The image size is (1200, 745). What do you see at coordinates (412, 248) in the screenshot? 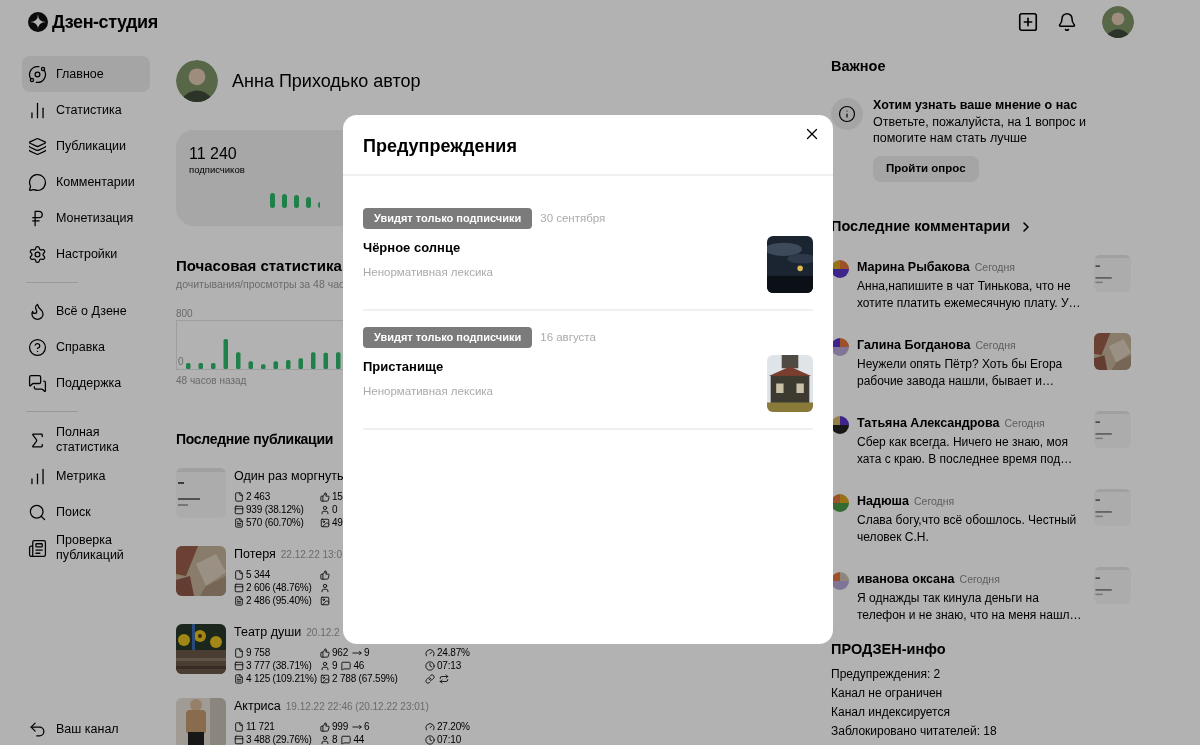
I see `publication-title: Чёрное солнце` at bounding box center [412, 248].